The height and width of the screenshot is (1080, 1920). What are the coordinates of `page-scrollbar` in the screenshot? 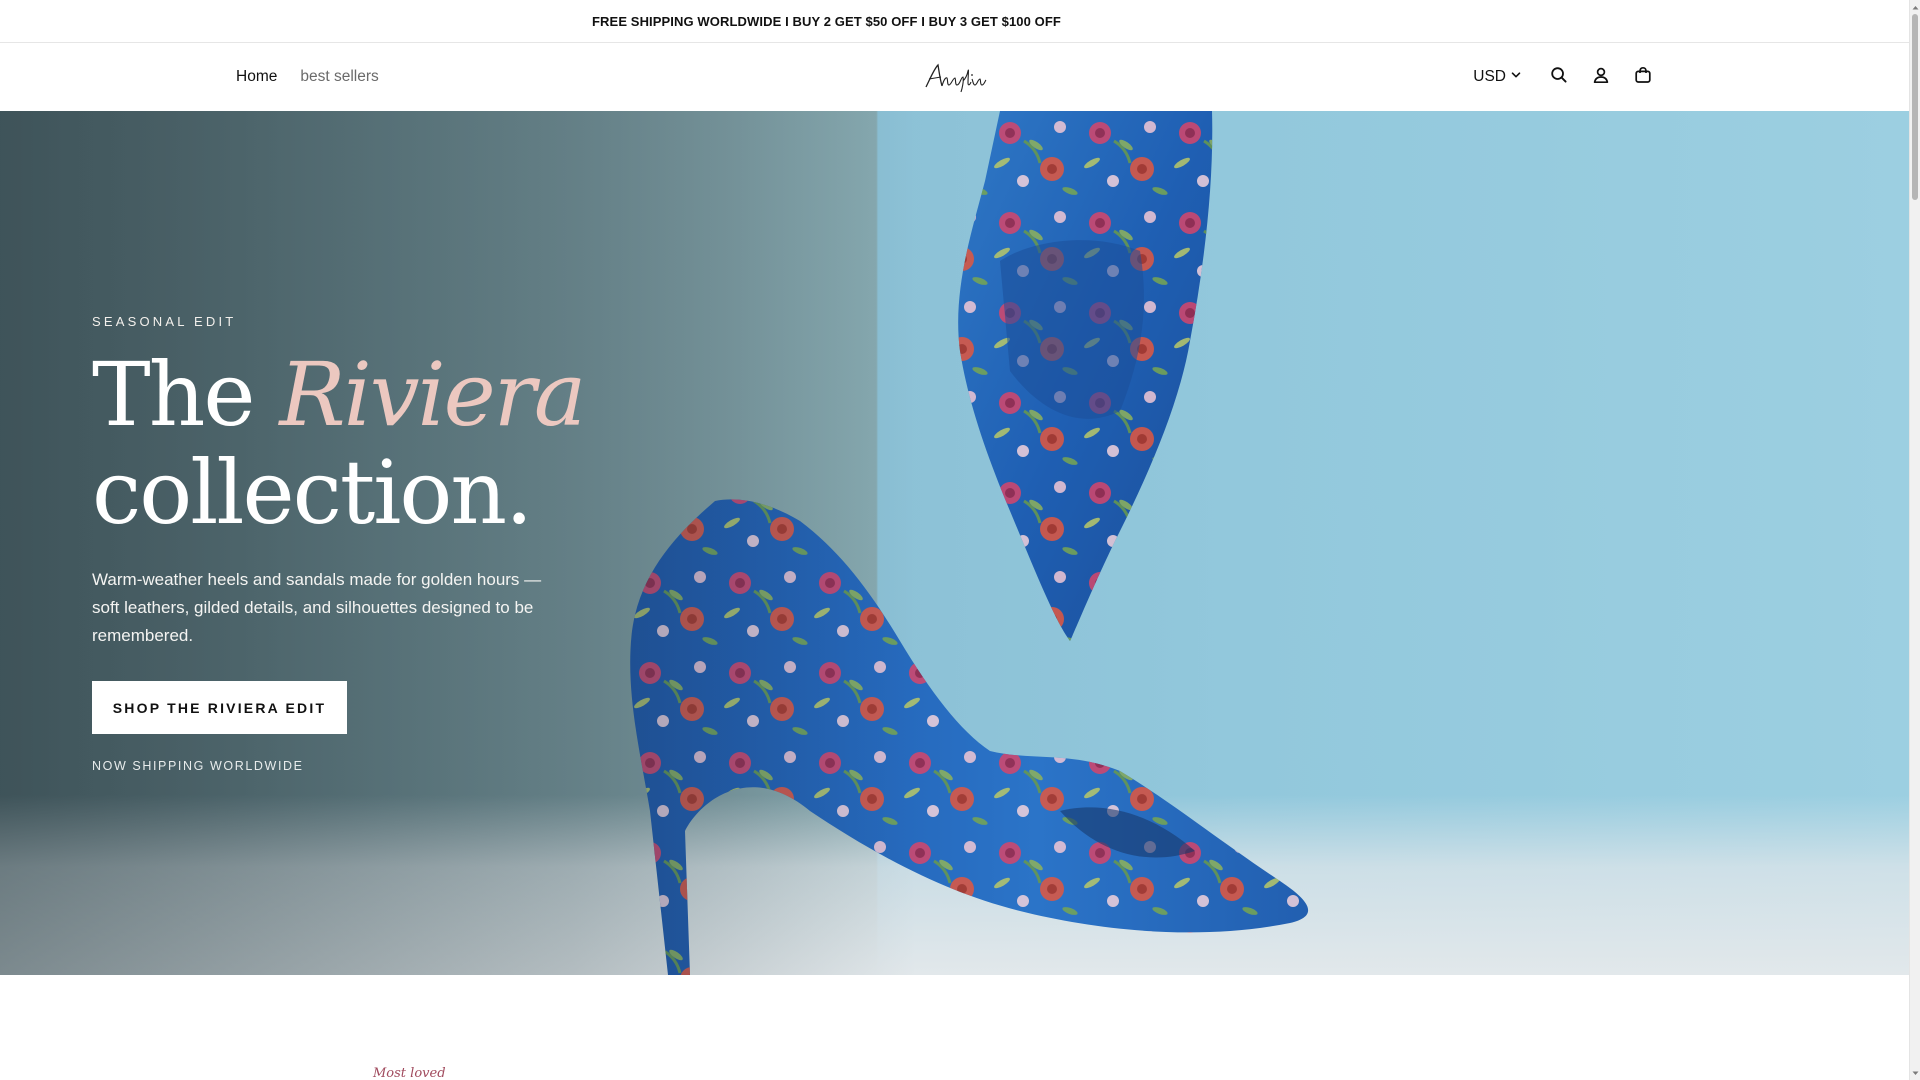 It's located at (1914, 540).